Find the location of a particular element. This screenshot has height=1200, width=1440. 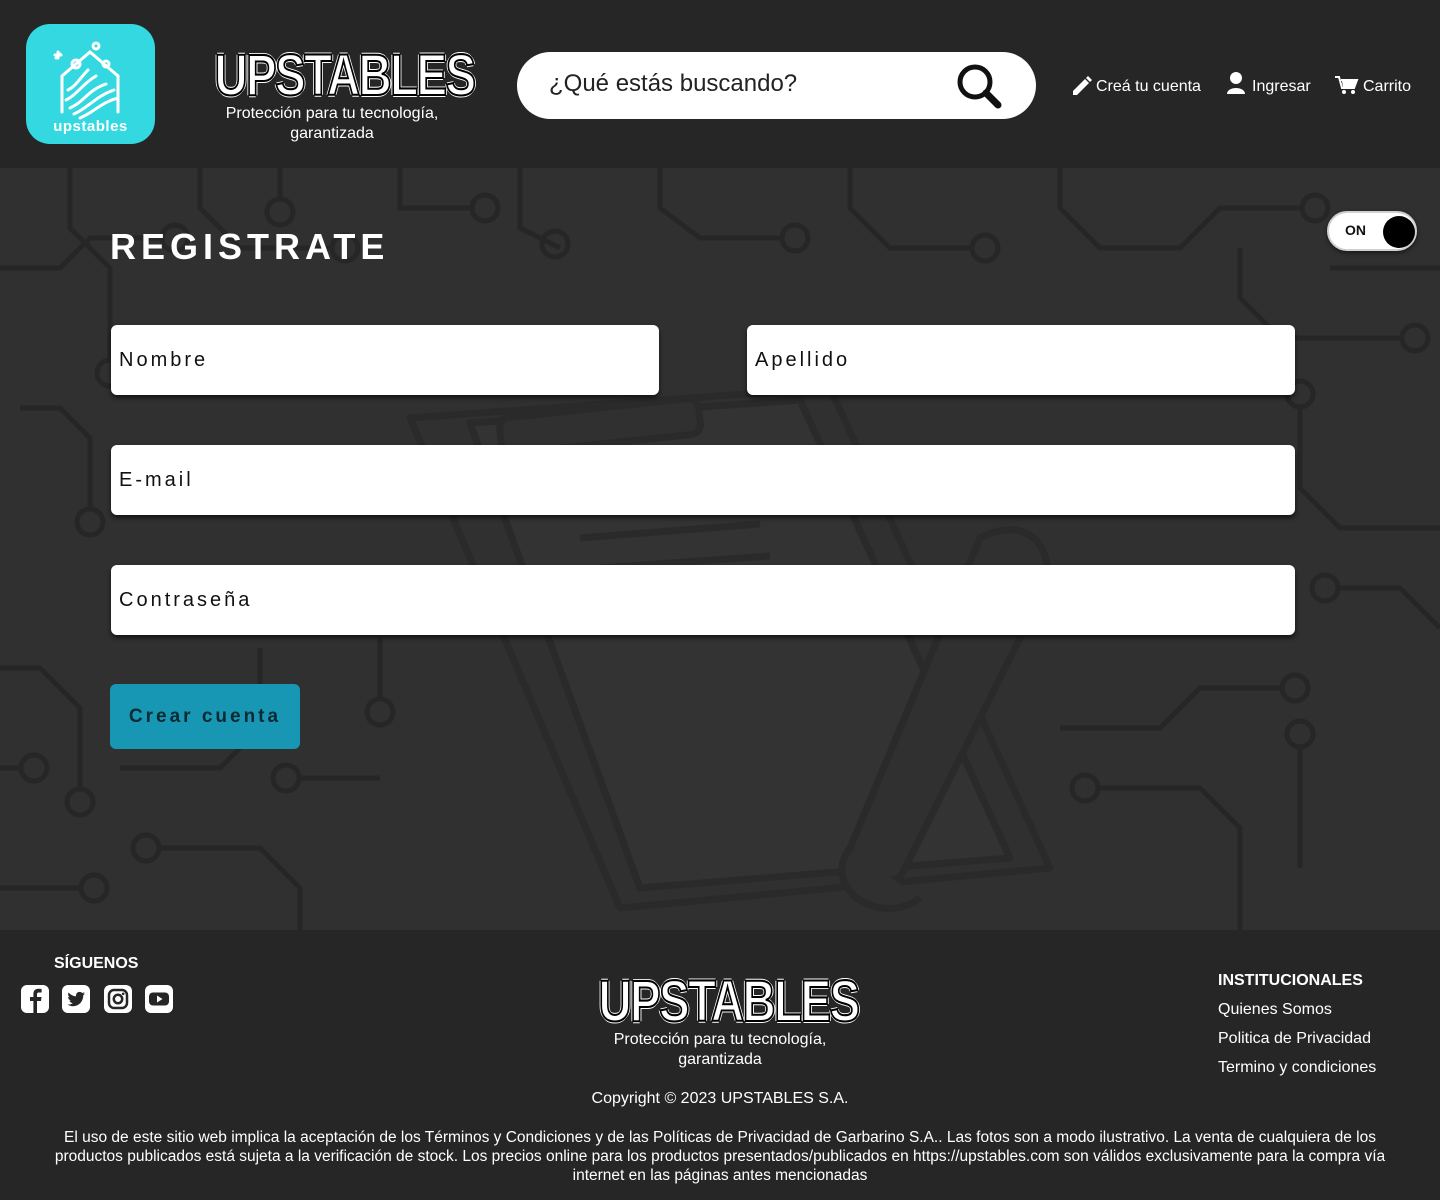

cart-icon is located at coordinates (1347, 85).